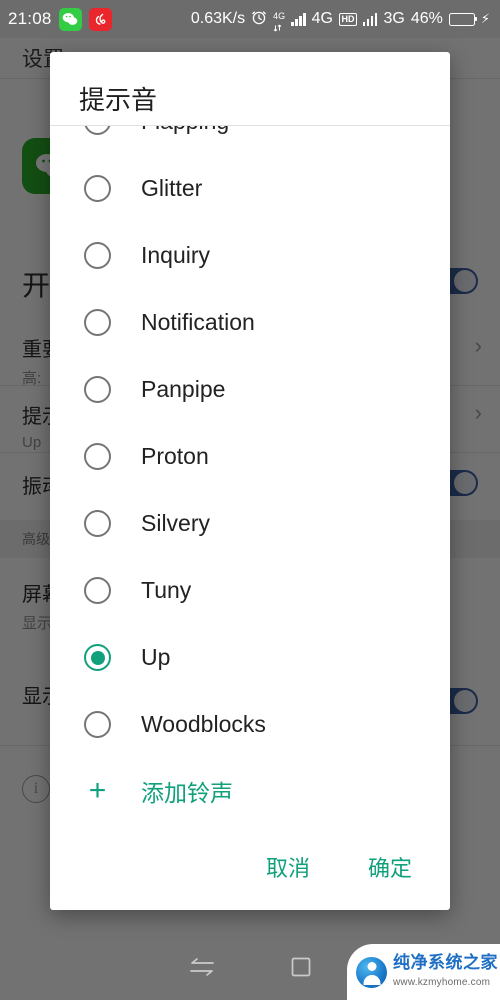 The width and height of the screenshot is (500, 1000). What do you see at coordinates (166, 590) in the screenshot?
I see `ringtone-option-label: Tuny` at bounding box center [166, 590].